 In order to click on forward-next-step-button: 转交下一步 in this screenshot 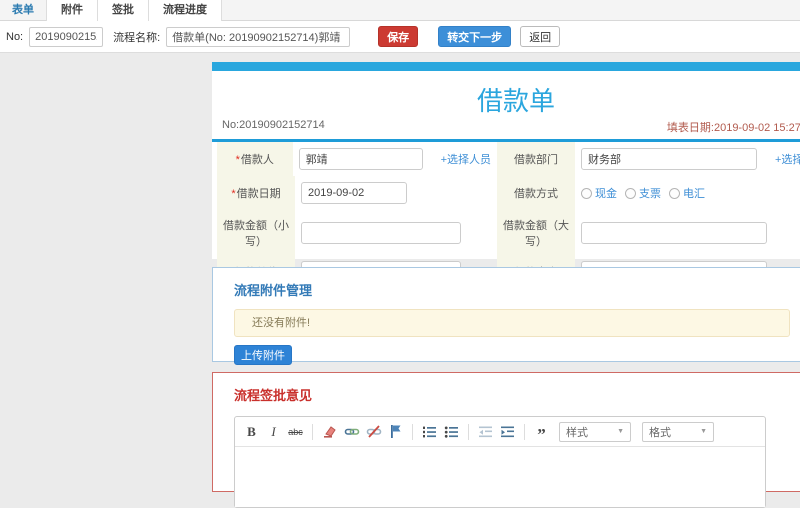, I will do `click(475, 36)`.